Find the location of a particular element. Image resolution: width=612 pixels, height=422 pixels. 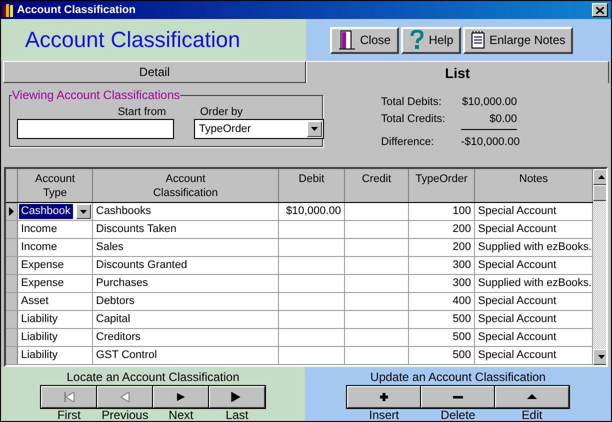

current-row-icon is located at coordinates (11, 211).